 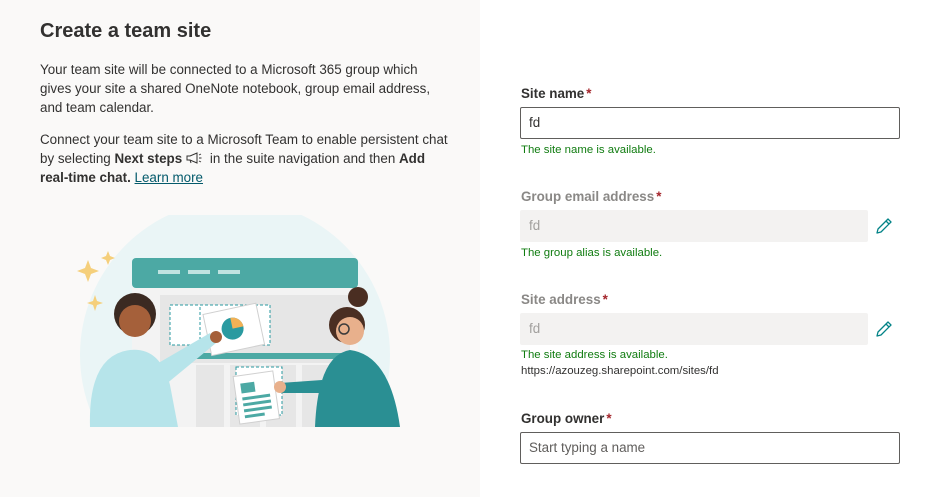 I want to click on page-title: Create a team site, so click(x=126, y=31).